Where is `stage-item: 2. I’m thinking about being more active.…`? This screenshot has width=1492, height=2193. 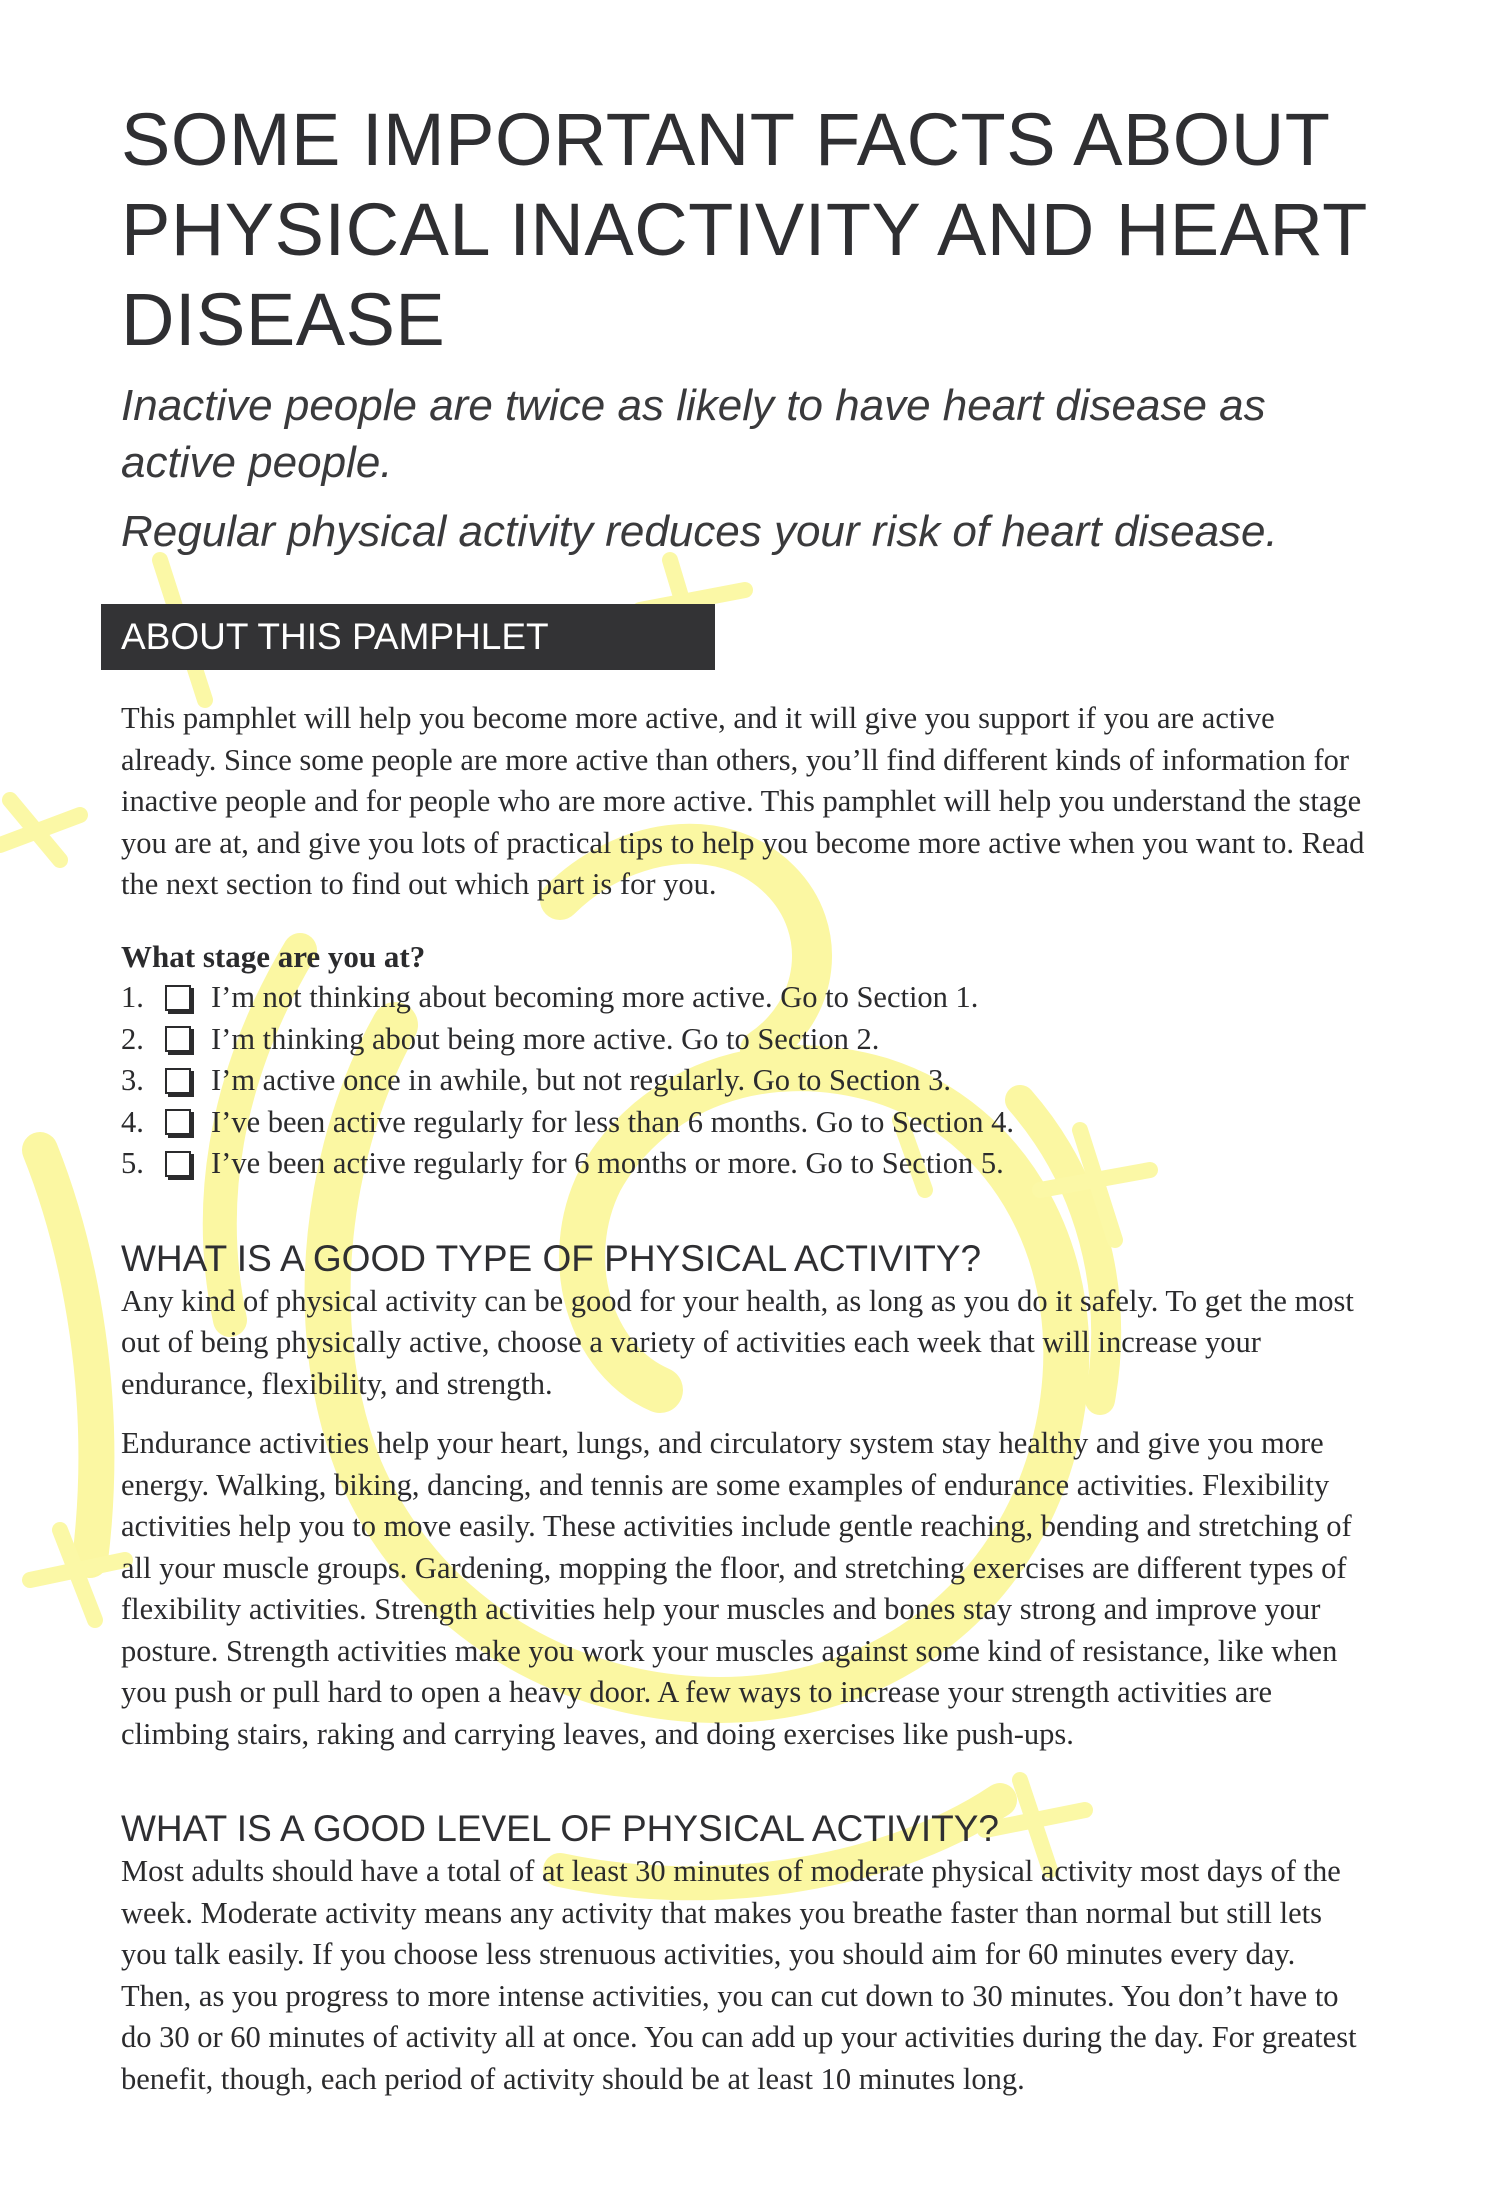 stage-item: 2. I’m thinking about being more active.… is located at coordinates (746, 1040).